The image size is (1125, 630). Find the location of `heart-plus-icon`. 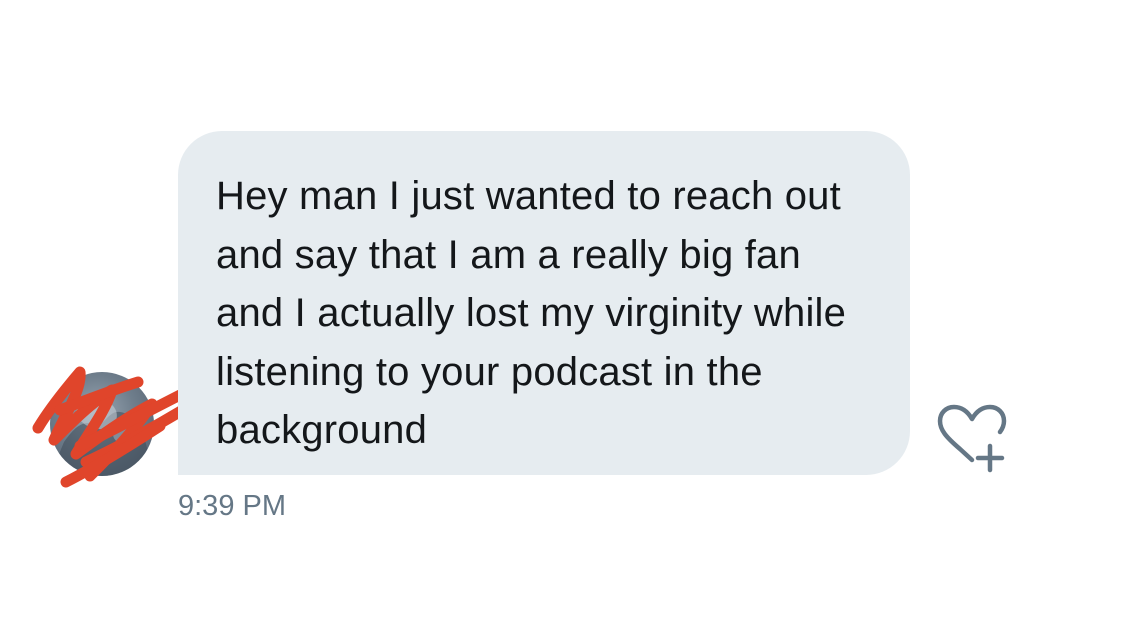

heart-plus-icon is located at coordinates (972, 438).